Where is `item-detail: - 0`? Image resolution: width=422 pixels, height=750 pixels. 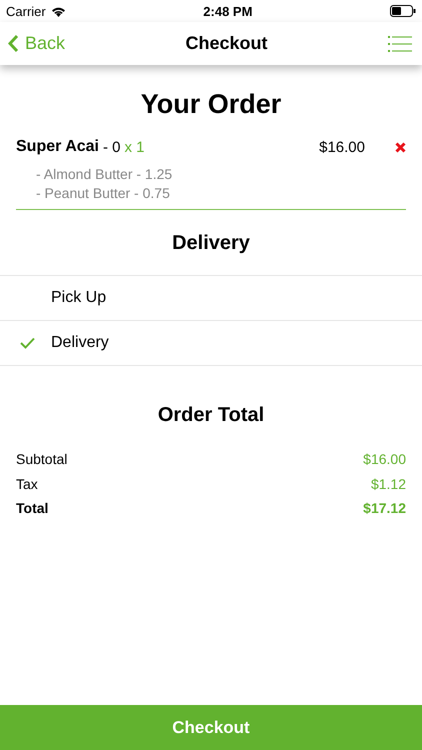 item-detail: - 0 is located at coordinates (112, 147).